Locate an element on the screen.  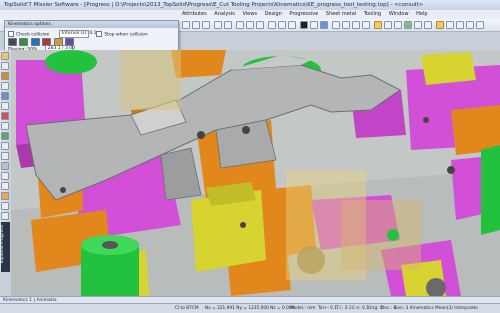
cut-tool-icon is located at coordinates (5, 166).